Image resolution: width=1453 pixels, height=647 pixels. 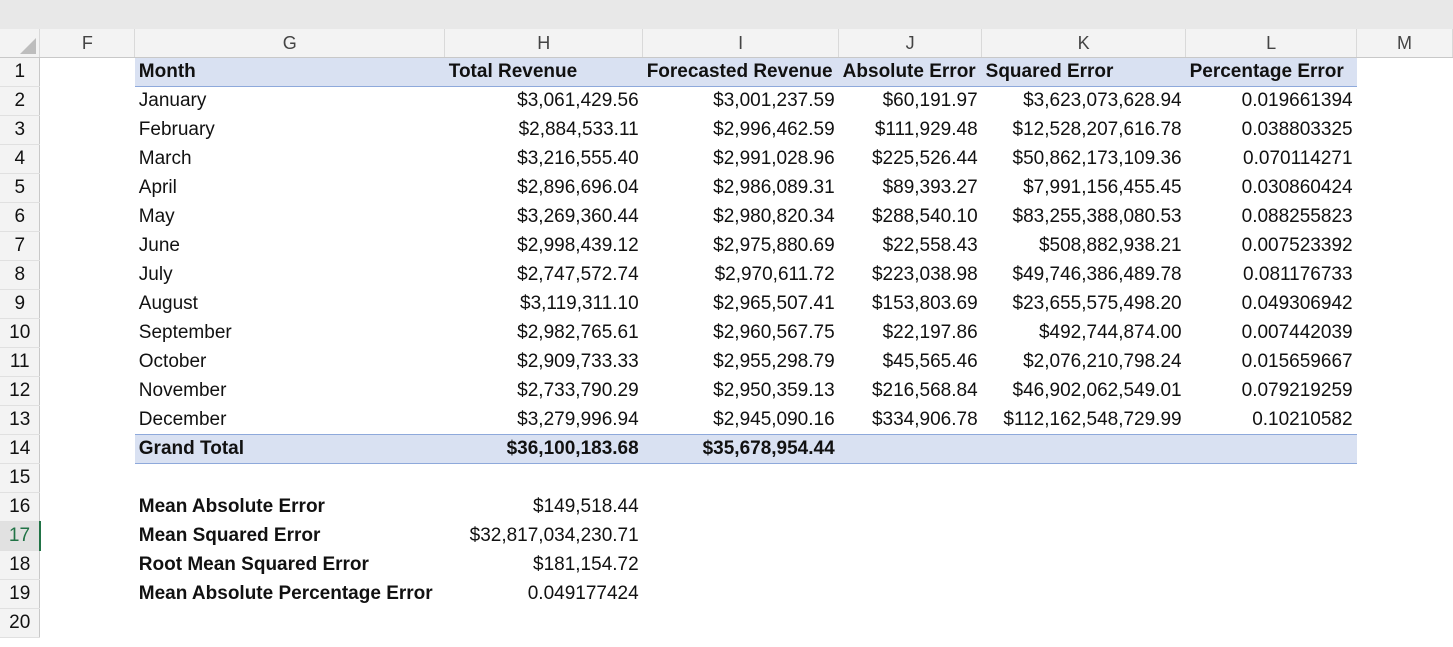 What do you see at coordinates (543, 449) in the screenshot?
I see `grand-total-revenue: $36,100,183.68` at bounding box center [543, 449].